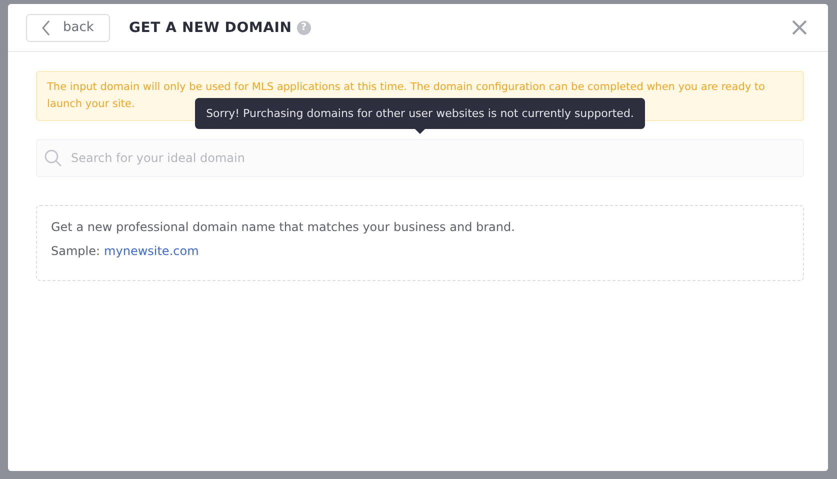 This screenshot has width=837, height=479. What do you see at coordinates (210, 28) in the screenshot?
I see `dialog-title: GET A NEW DOMAIN` at bounding box center [210, 28].